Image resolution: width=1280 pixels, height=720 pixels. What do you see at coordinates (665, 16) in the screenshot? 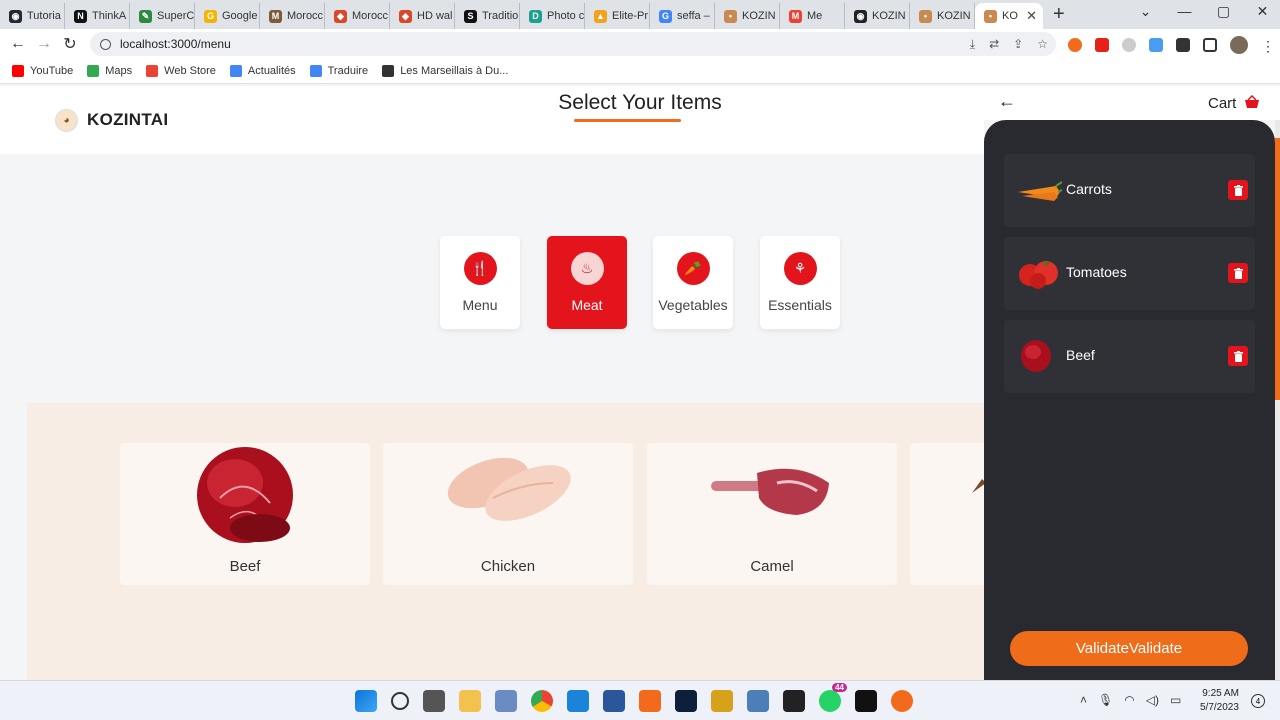
I see `tab-favicon-icon: G` at bounding box center [665, 16].